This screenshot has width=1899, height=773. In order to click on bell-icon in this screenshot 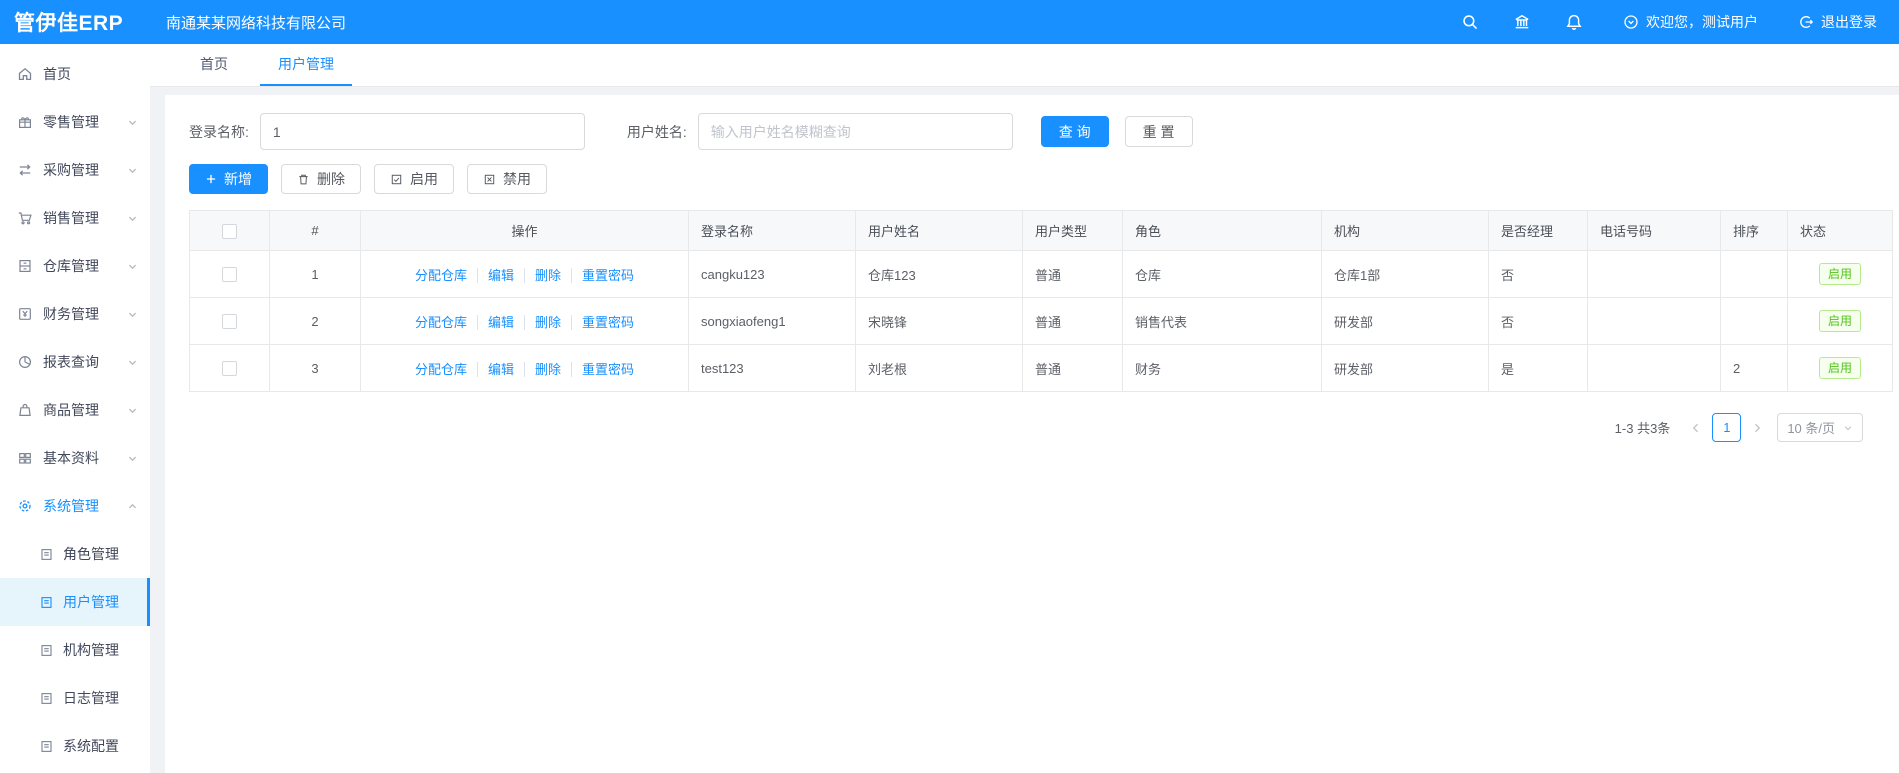, I will do `click(1574, 22)`.